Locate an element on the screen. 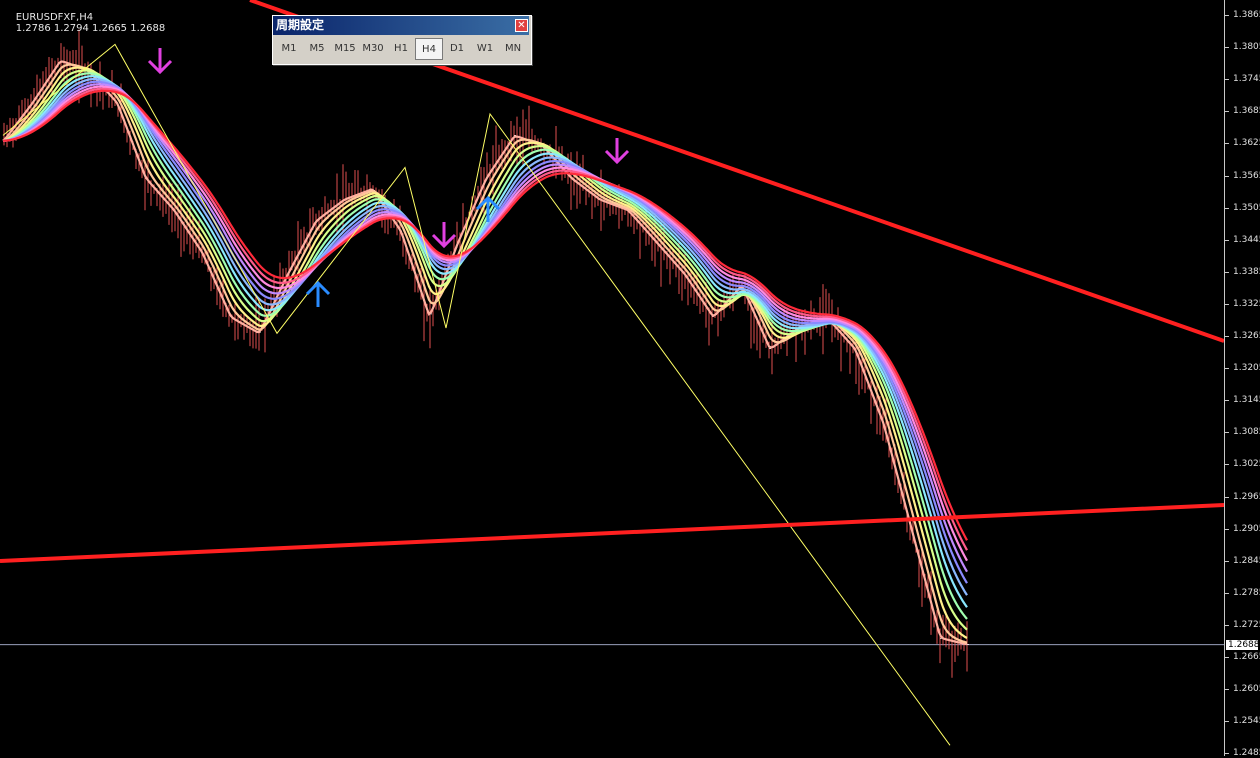  period-button-m5: M5 is located at coordinates (317, 49).